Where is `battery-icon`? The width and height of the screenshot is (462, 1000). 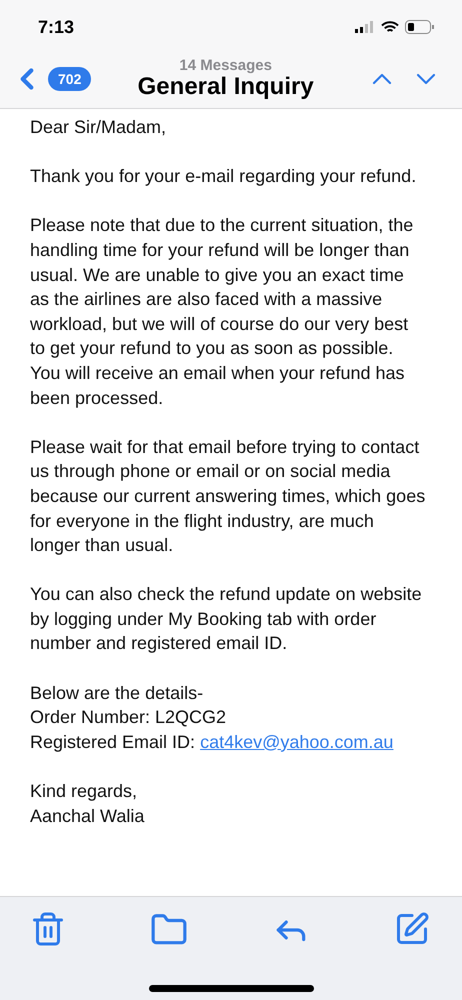 battery-icon is located at coordinates (419, 27).